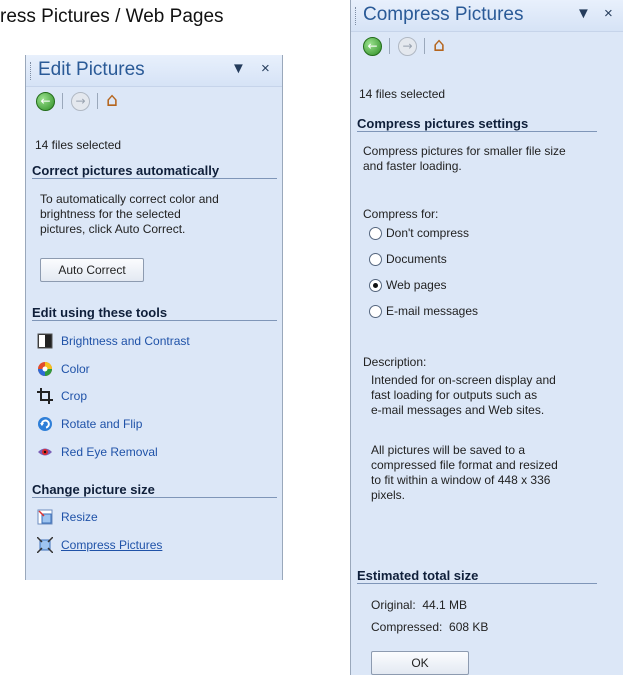 The width and height of the screenshot is (623, 675). I want to click on size-section-heading: Change picture size, so click(154, 490).